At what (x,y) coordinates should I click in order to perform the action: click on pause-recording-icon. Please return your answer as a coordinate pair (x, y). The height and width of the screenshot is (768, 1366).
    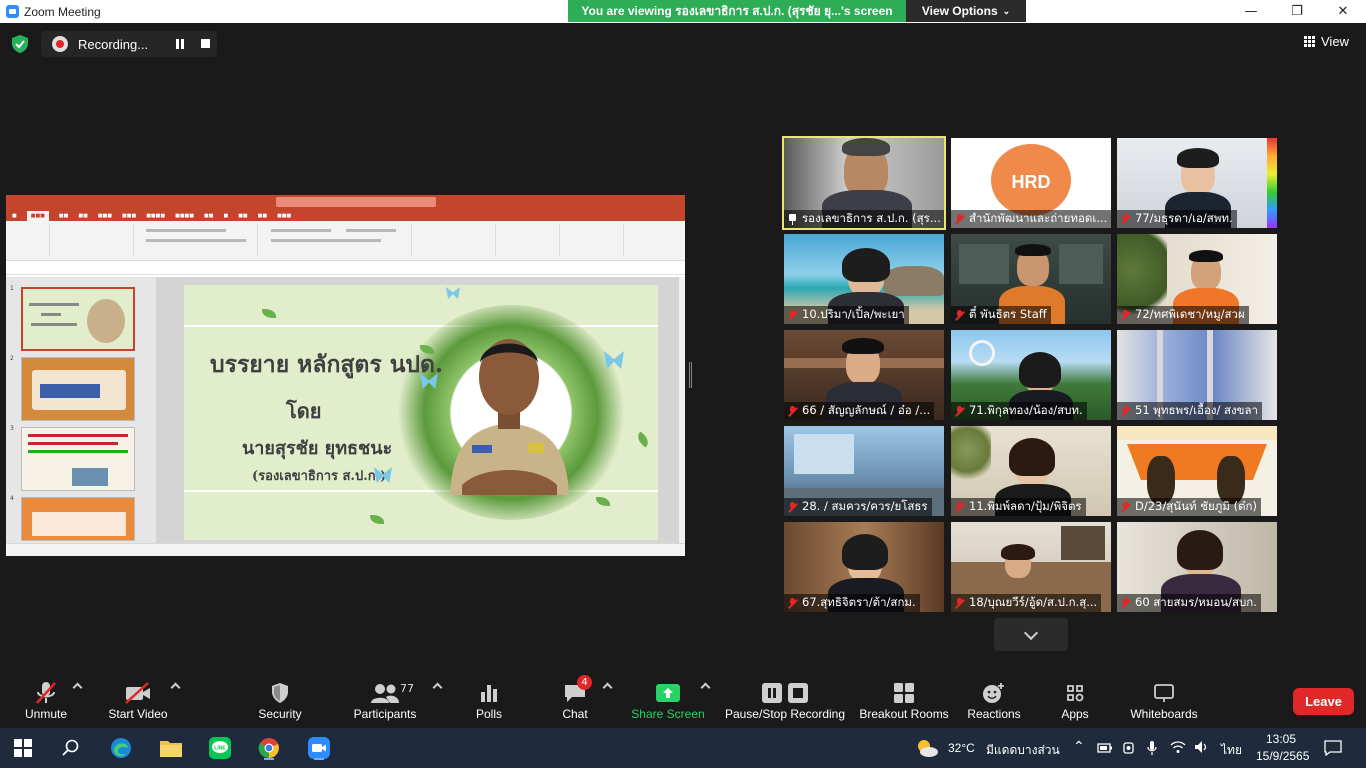
    Looking at the image, I should click on (180, 44).